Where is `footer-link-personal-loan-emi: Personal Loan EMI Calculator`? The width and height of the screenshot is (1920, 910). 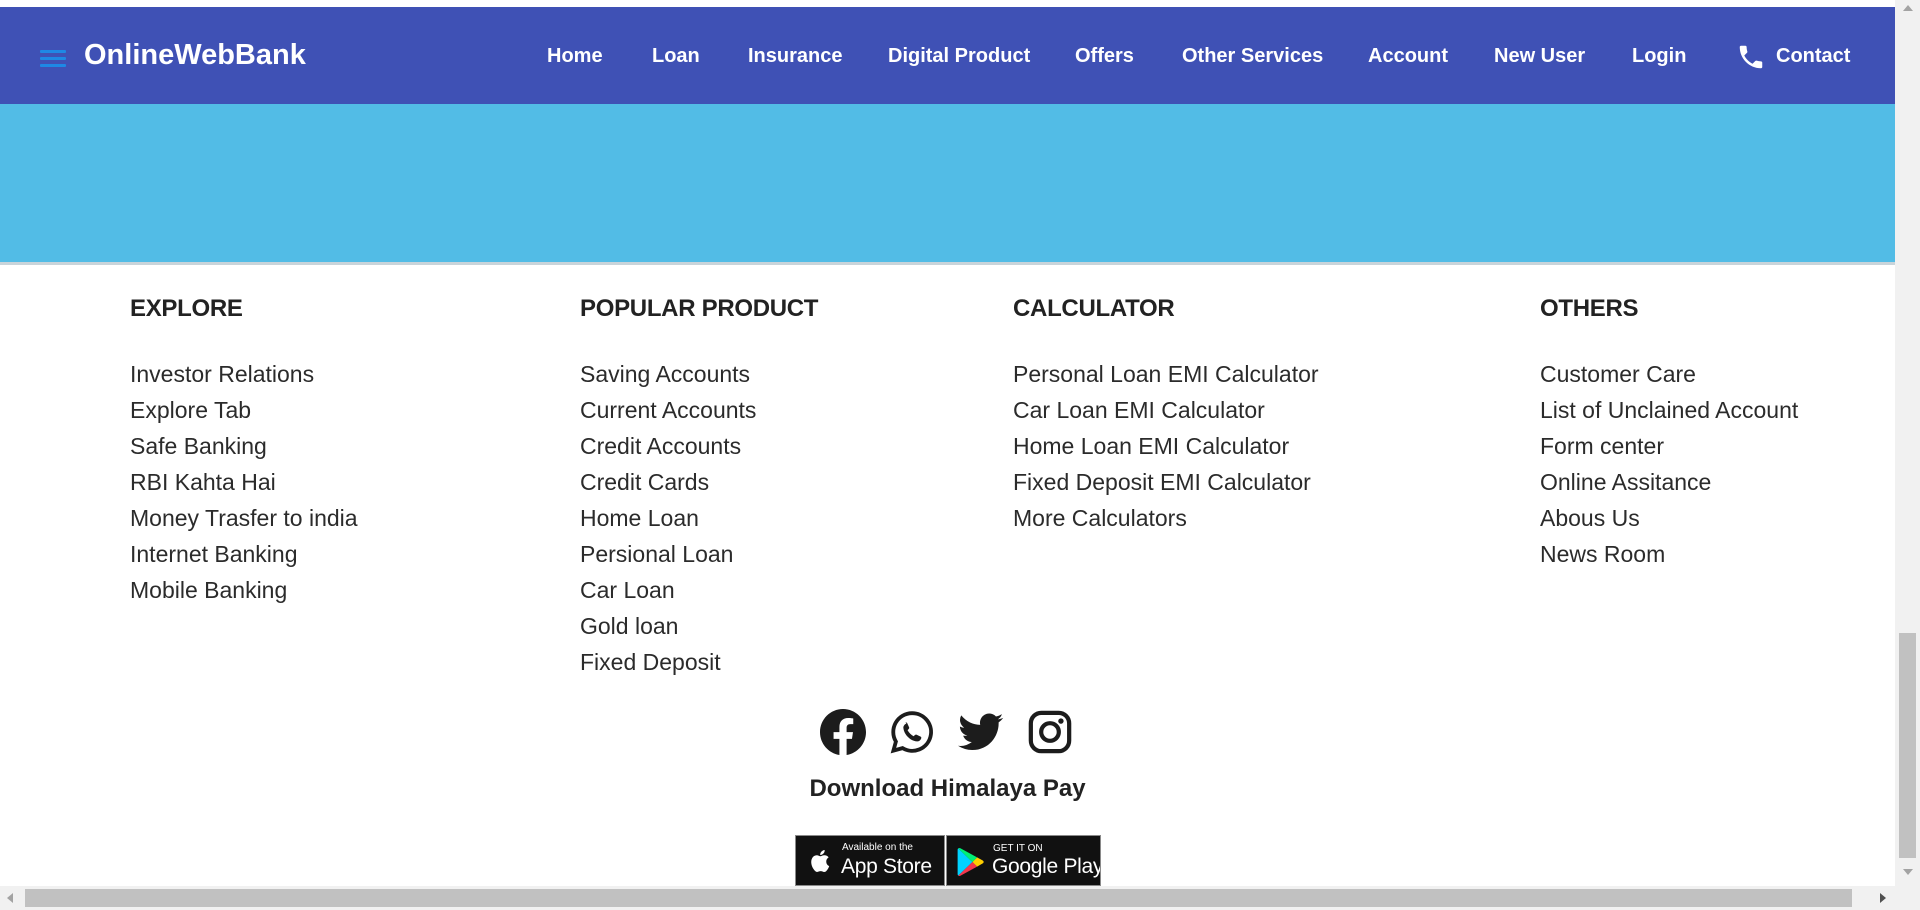
footer-link-personal-loan-emi: Personal Loan EMI Calculator is located at coordinates (1166, 374).